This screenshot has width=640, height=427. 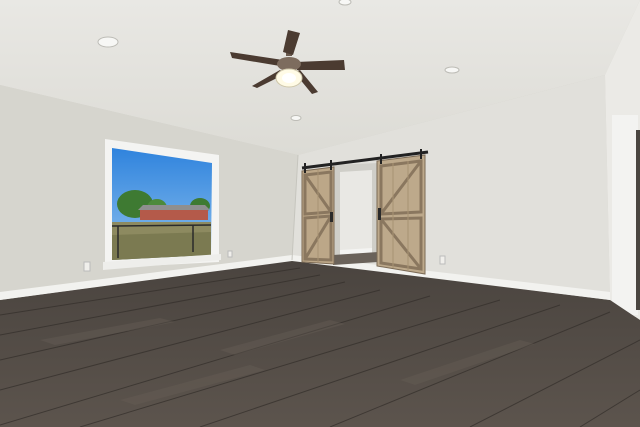 I want to click on right-doorway-opening, so click(x=638, y=220).